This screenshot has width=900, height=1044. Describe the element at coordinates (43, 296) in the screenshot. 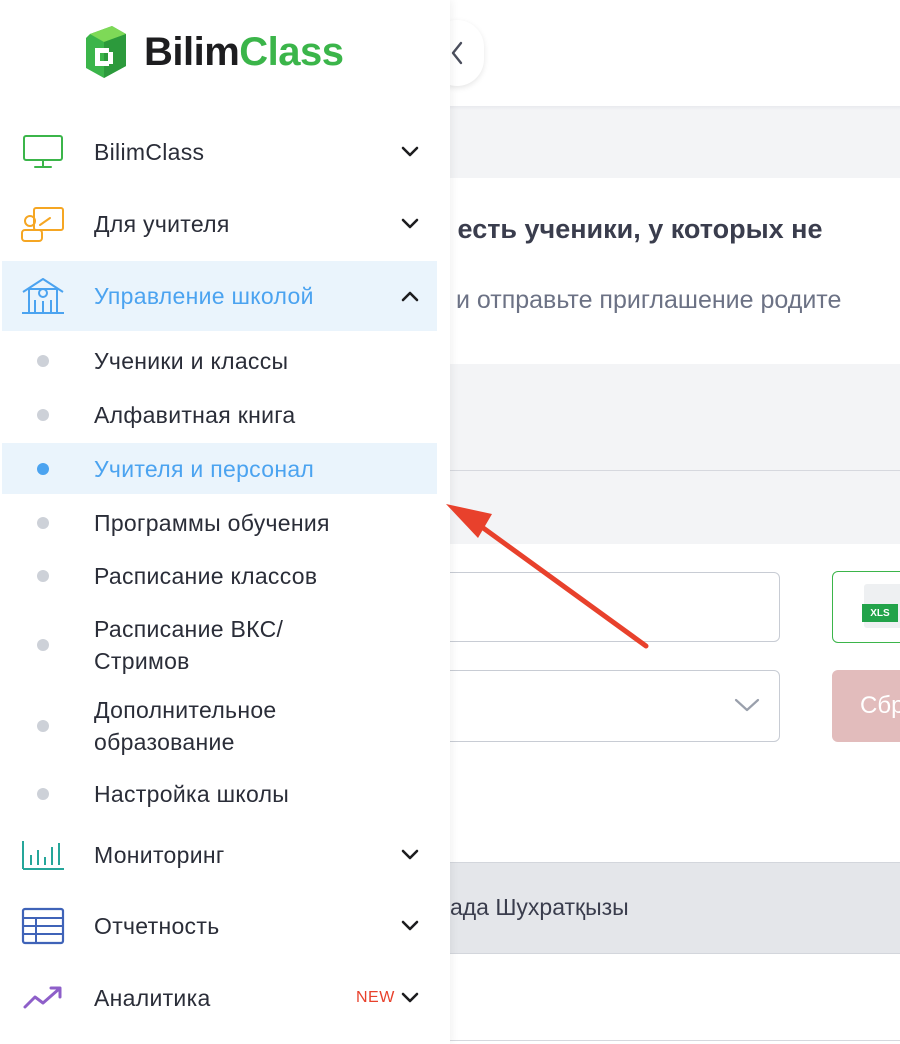

I see `school-building-icon` at that location.